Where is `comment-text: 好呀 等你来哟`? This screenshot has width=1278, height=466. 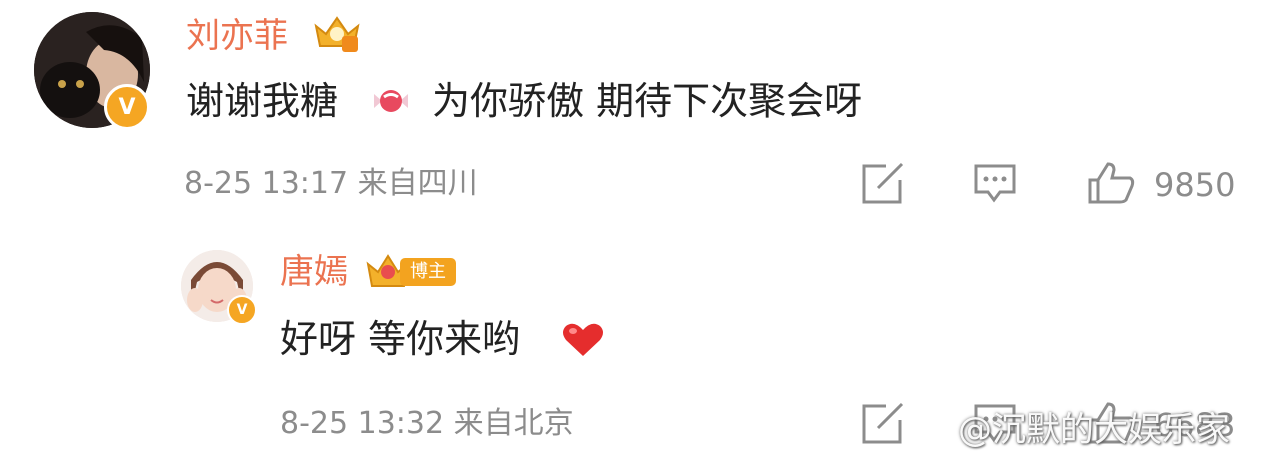
comment-text: 好呀 等你来哟 is located at coordinates (400, 339).